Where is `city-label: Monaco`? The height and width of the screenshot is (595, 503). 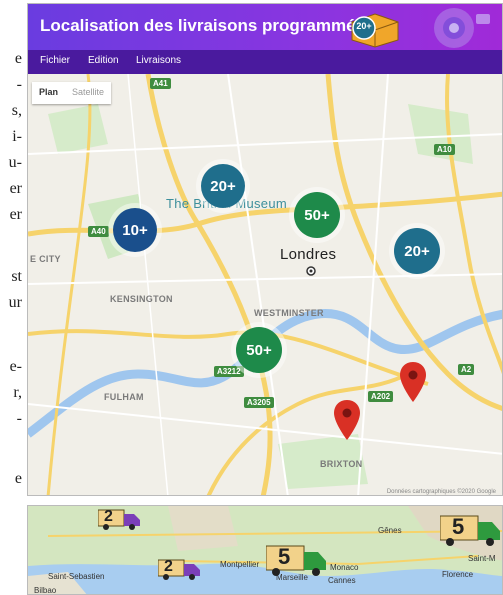
city-label: Monaco is located at coordinates (344, 567).